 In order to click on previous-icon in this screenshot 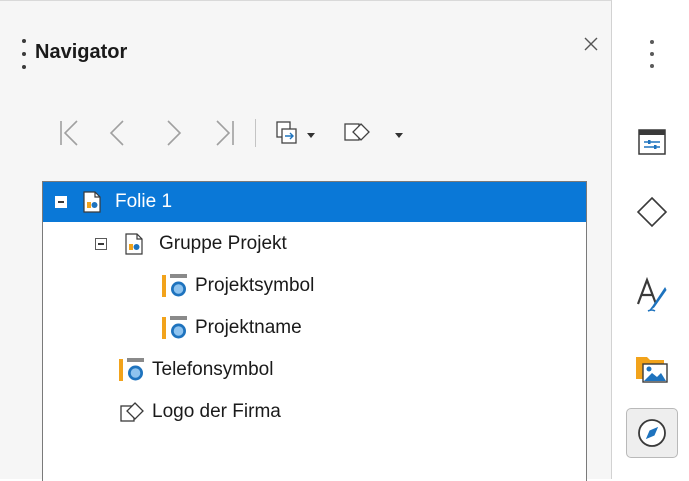, I will do `click(117, 133)`.